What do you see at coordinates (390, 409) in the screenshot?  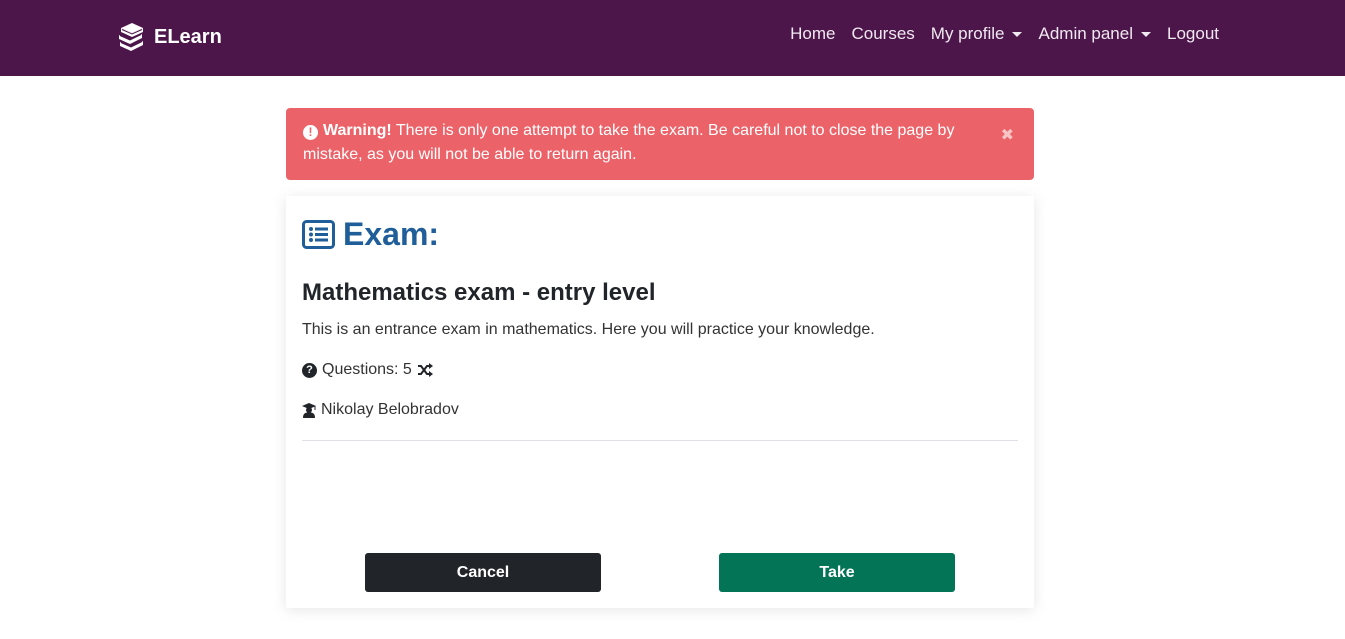 I see `author-name: Nikolay Belobradov` at bounding box center [390, 409].